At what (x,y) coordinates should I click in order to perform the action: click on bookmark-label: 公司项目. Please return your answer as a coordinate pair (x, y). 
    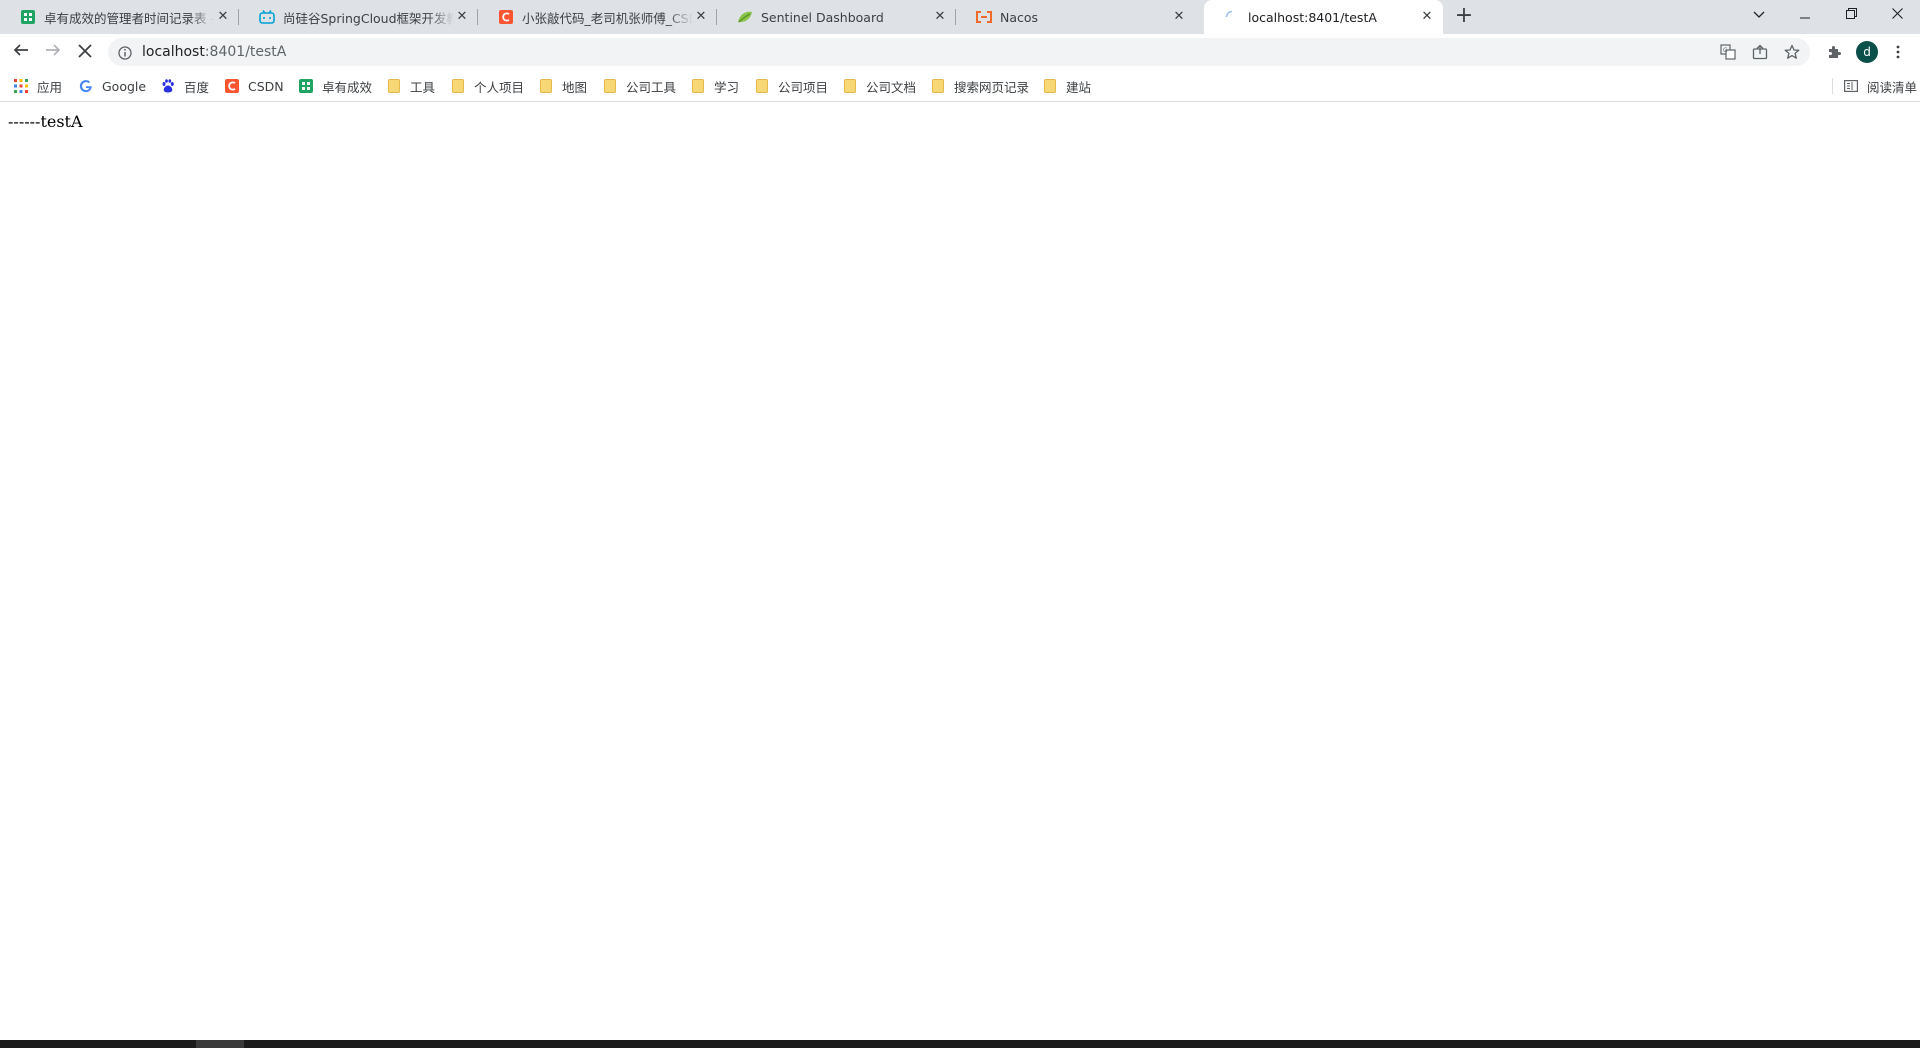
    Looking at the image, I should click on (803, 87).